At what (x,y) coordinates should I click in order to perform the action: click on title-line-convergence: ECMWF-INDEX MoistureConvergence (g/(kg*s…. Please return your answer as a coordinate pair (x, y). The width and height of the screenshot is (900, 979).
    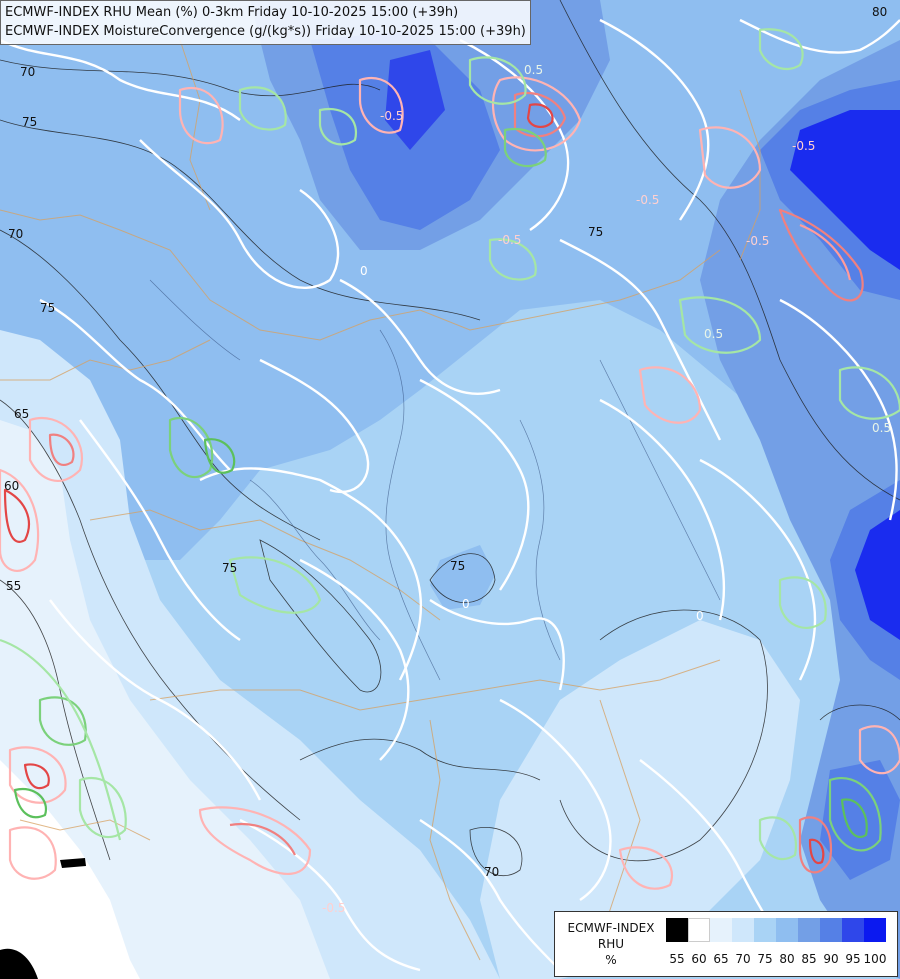
    Looking at the image, I should click on (265, 31).